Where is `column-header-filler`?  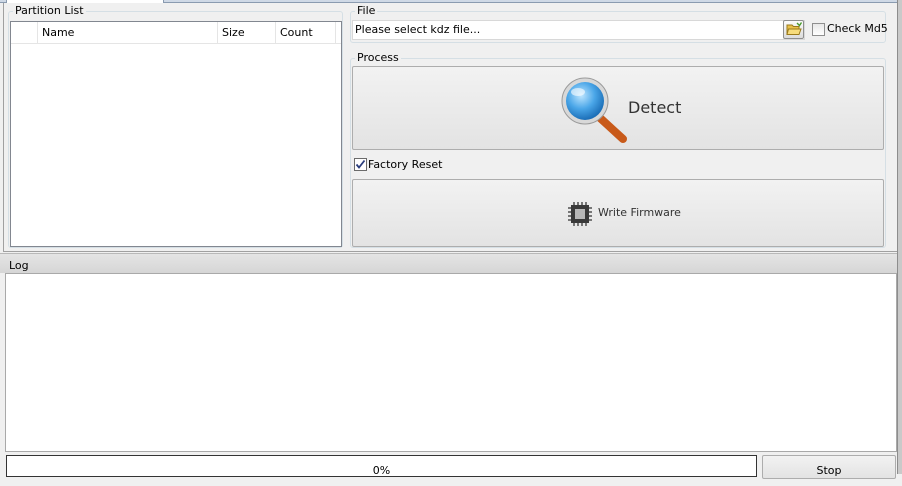 column-header-filler is located at coordinates (338, 33).